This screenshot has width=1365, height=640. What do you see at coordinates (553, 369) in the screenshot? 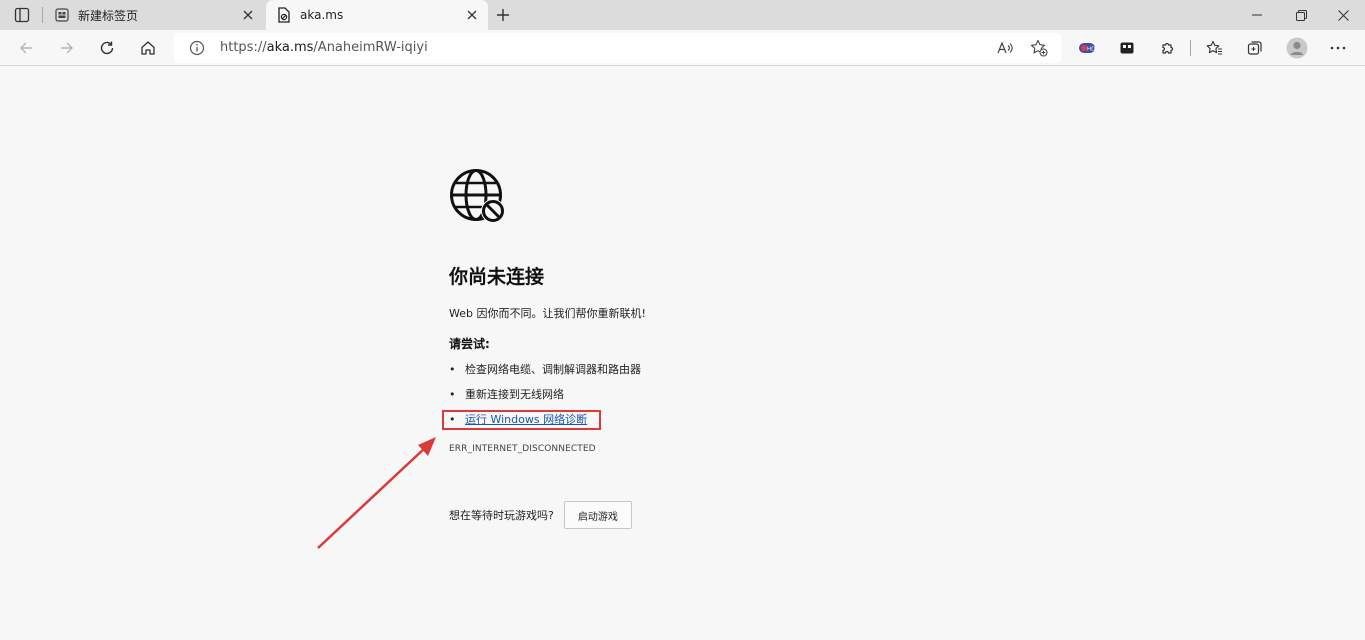
I see `suggestion-text: 检查网络电缆、调制解调器和路由器` at bounding box center [553, 369].